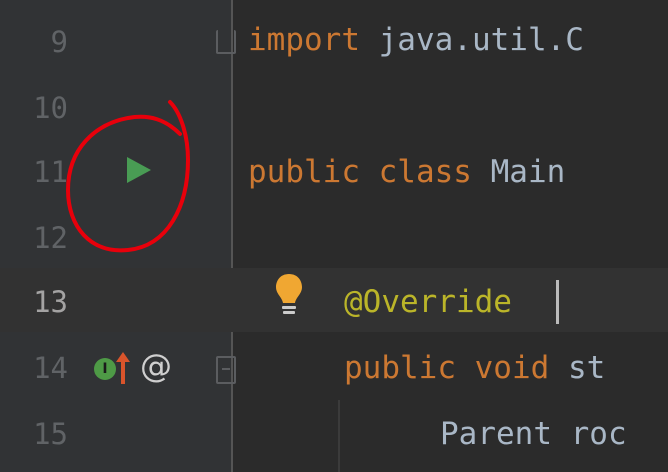  I want to click on at-icon: @, so click(156, 366).